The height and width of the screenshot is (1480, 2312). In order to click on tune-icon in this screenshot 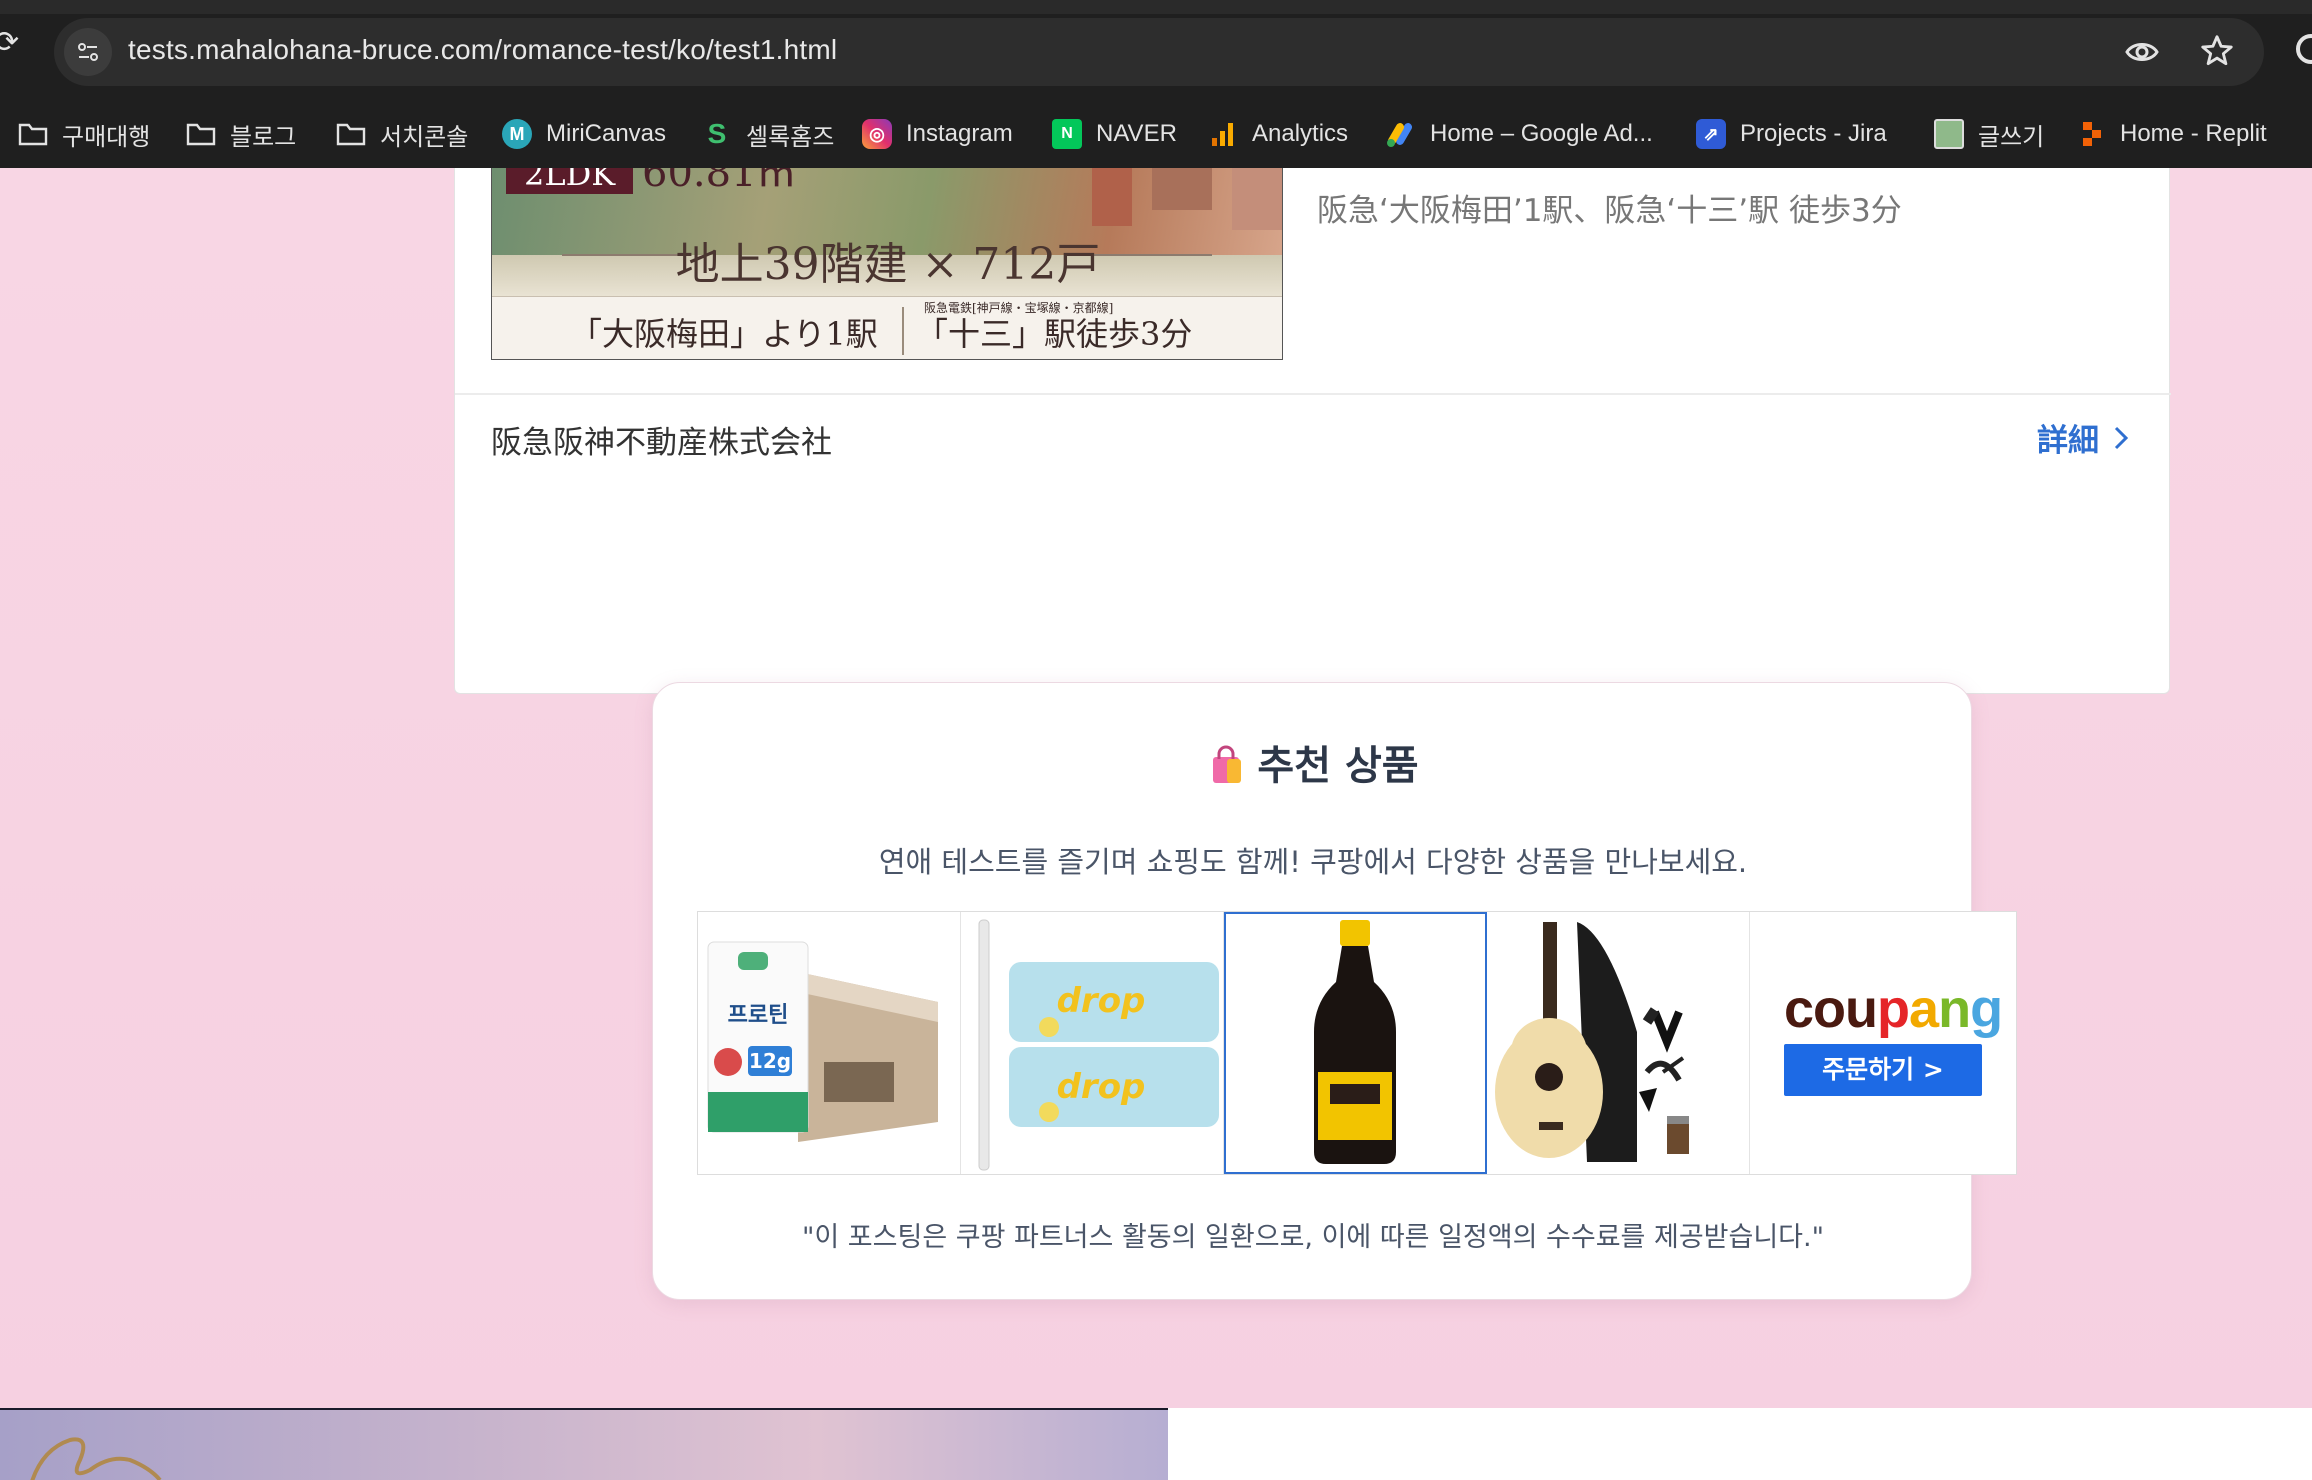, I will do `click(88, 52)`.